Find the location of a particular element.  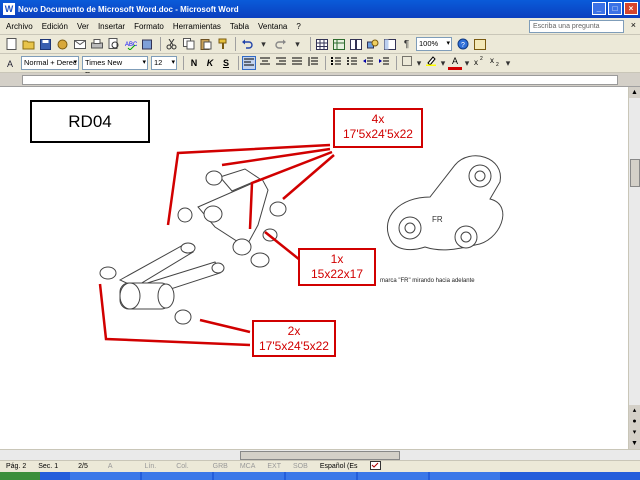

status-pages: 2/5 is located at coordinates (83, 466).